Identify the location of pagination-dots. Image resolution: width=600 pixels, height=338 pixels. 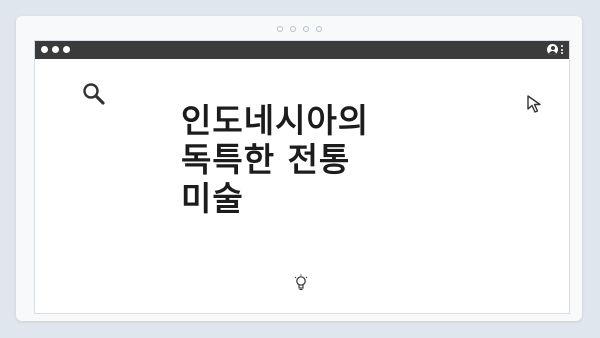
(299, 29).